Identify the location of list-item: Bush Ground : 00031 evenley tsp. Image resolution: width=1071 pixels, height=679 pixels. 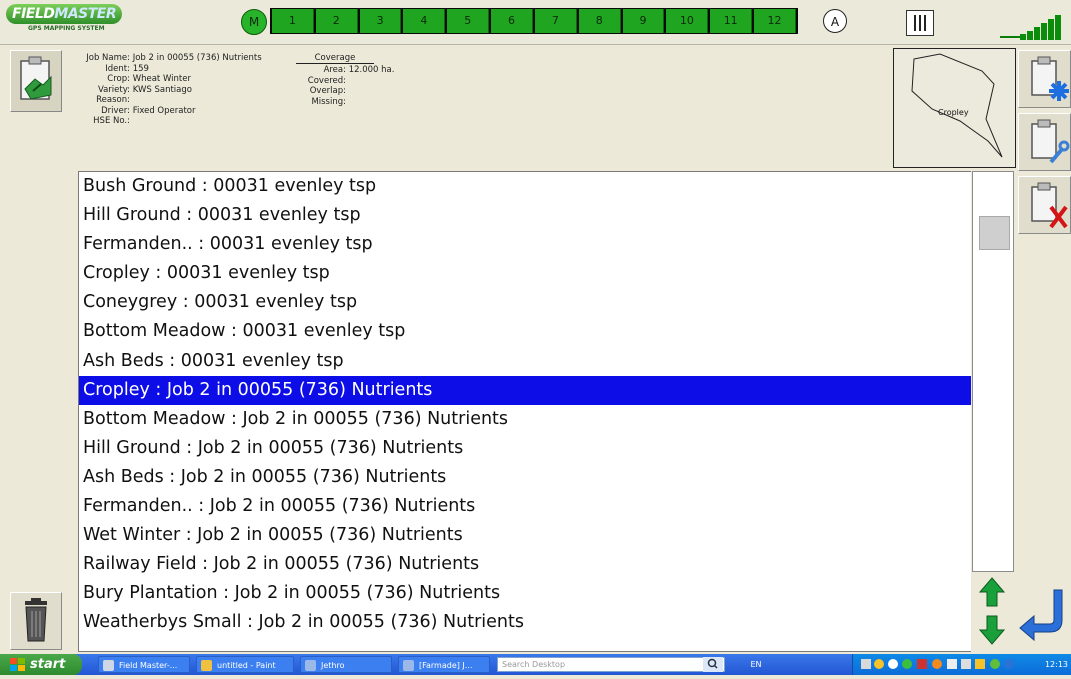
(525, 186).